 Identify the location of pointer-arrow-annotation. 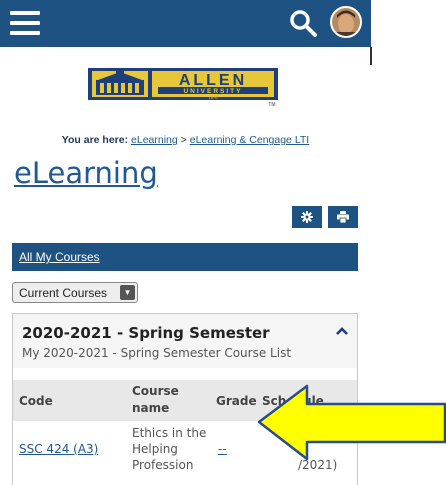
(351, 422).